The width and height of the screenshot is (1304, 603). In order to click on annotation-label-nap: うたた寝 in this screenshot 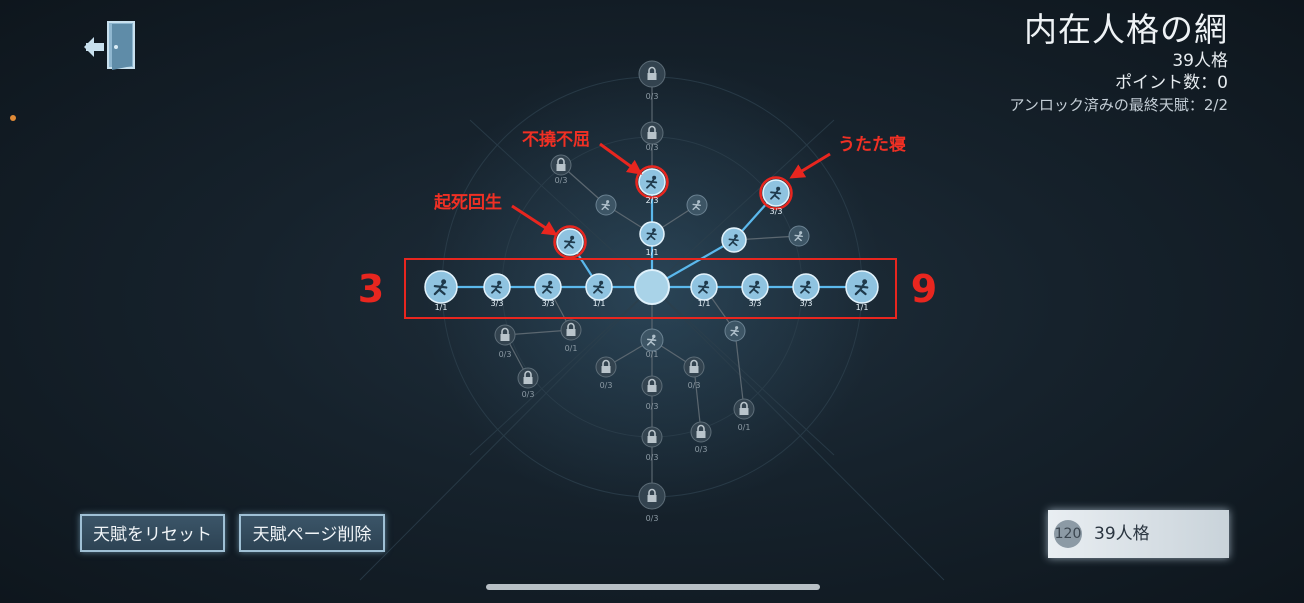, I will do `click(872, 144)`.